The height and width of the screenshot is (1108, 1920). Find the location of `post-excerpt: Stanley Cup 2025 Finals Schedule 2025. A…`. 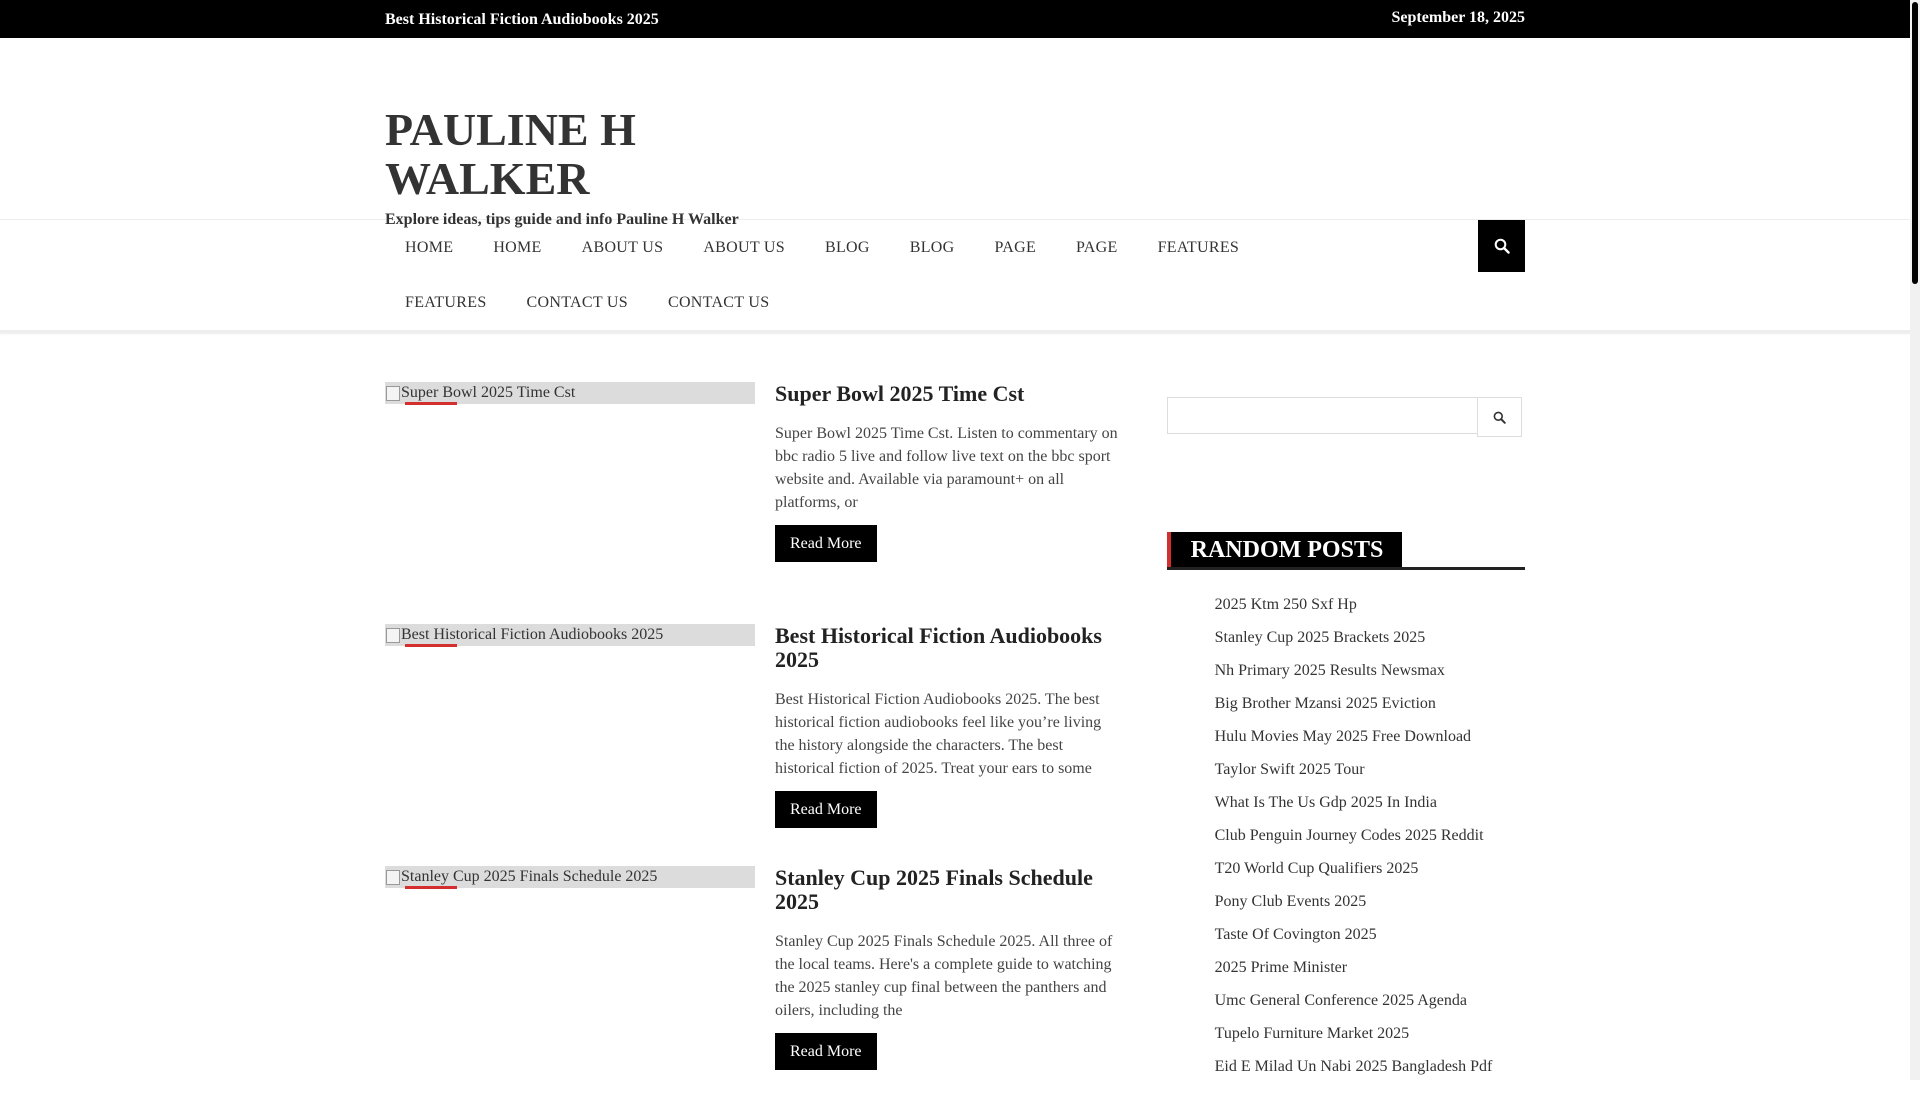

post-excerpt: Stanley Cup 2025 Finals Schedule 2025. A… is located at coordinates (944, 976).